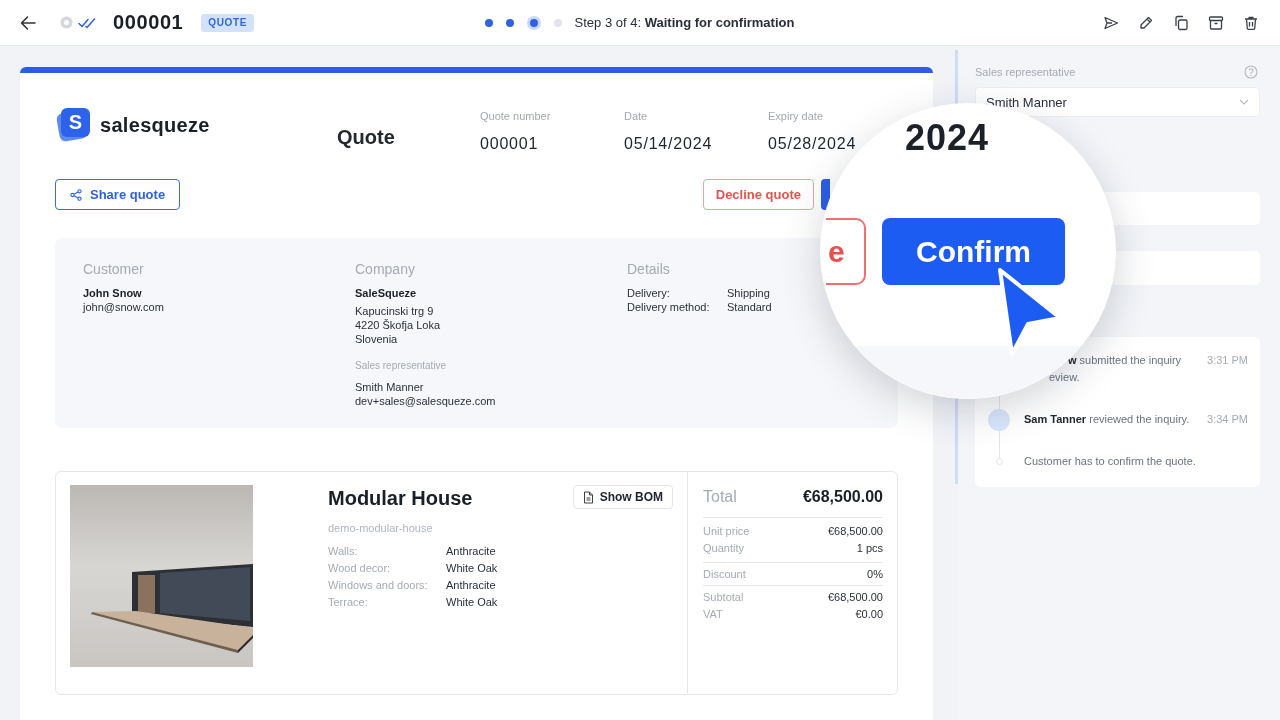 The height and width of the screenshot is (720, 1280). Describe the element at coordinates (28, 22) in the screenshot. I see `back-arrow-icon` at that location.